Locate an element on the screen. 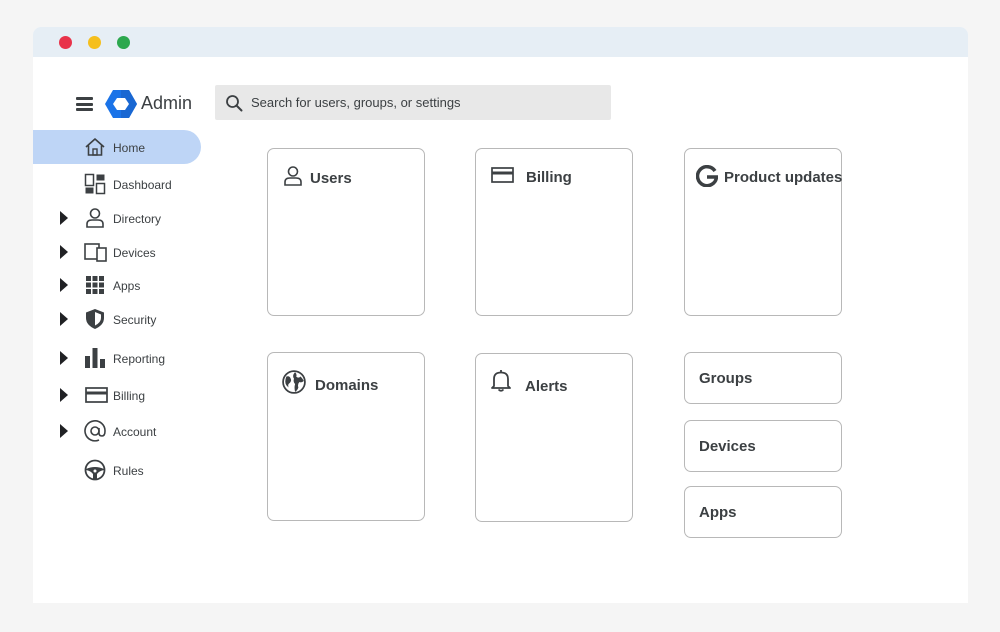 The width and height of the screenshot is (1000, 632). home-icon is located at coordinates (95, 147).